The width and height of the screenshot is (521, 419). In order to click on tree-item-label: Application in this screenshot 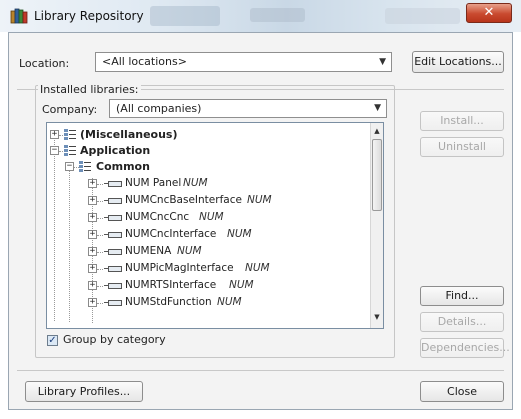, I will do `click(115, 150)`.